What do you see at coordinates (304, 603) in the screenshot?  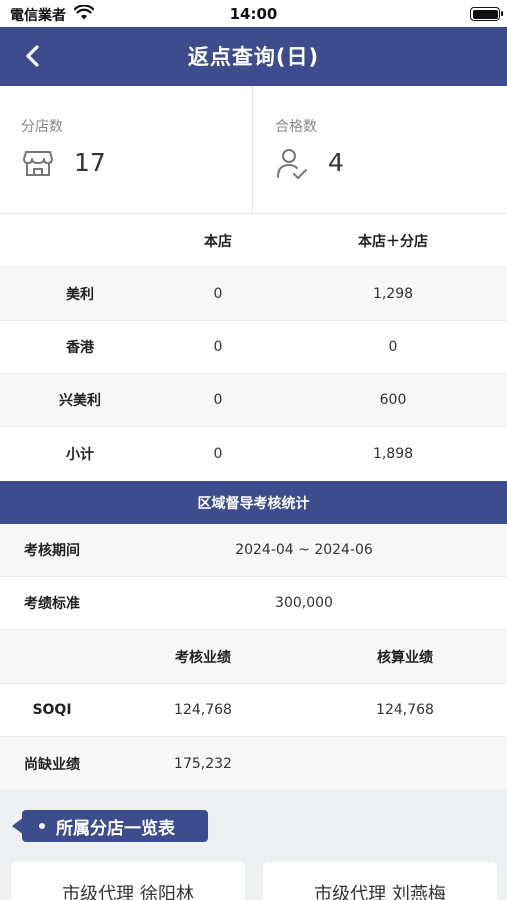 I see `standard-value: 300,000` at bounding box center [304, 603].